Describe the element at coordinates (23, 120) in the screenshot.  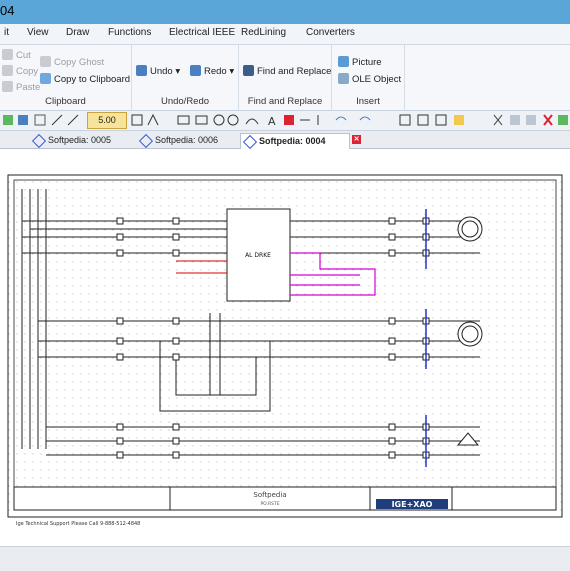
I see `select-icon` at that location.